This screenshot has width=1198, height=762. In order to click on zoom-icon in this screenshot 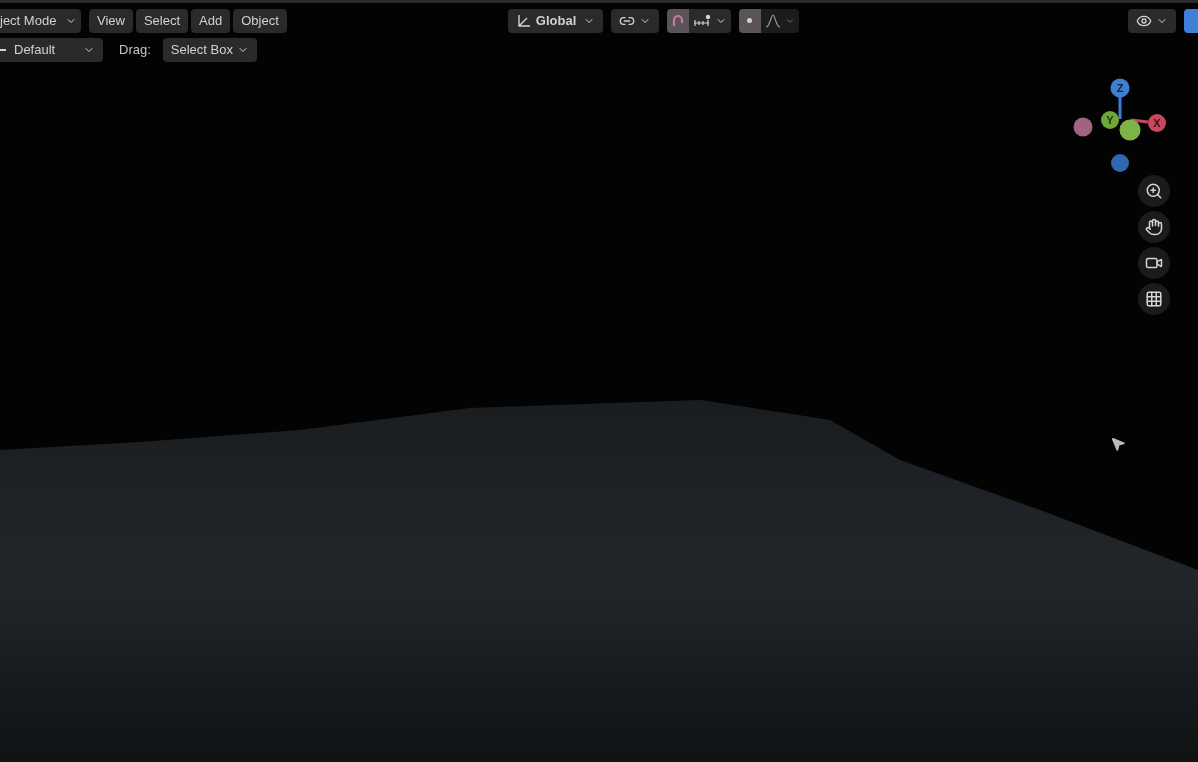, I will do `click(1154, 191)`.